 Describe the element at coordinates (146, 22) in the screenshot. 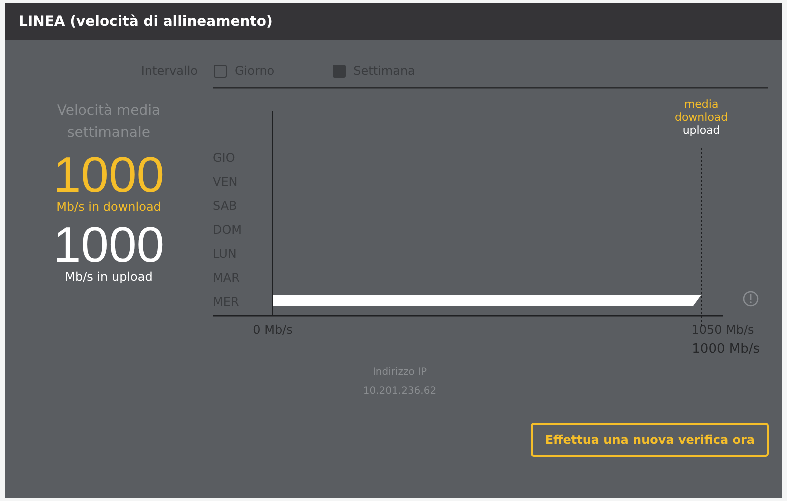

I see `panel-title: LINEA (velocità di allineamento)` at that location.